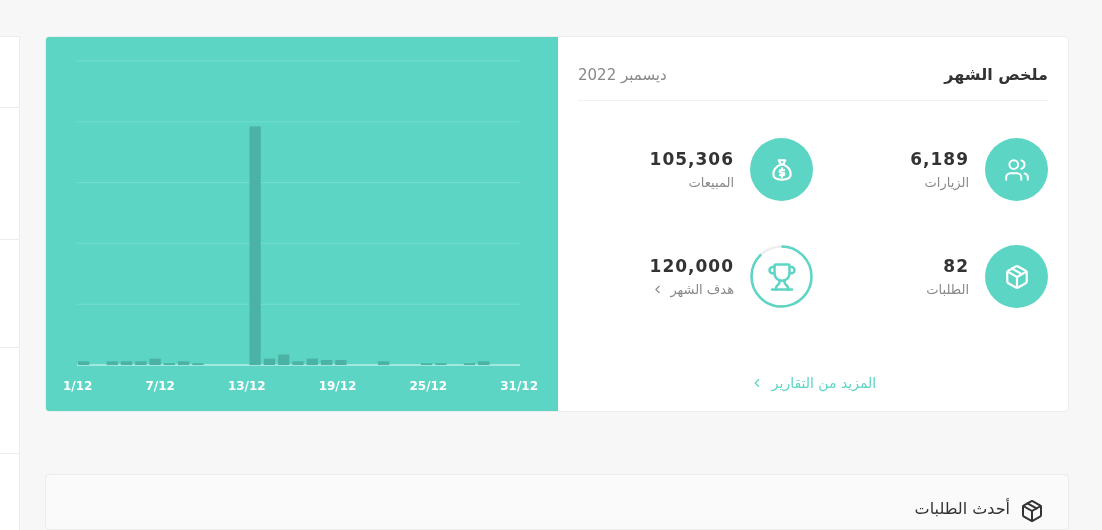 This screenshot has height=530, width=1102. I want to click on axis-label: 1/12, so click(78, 386).